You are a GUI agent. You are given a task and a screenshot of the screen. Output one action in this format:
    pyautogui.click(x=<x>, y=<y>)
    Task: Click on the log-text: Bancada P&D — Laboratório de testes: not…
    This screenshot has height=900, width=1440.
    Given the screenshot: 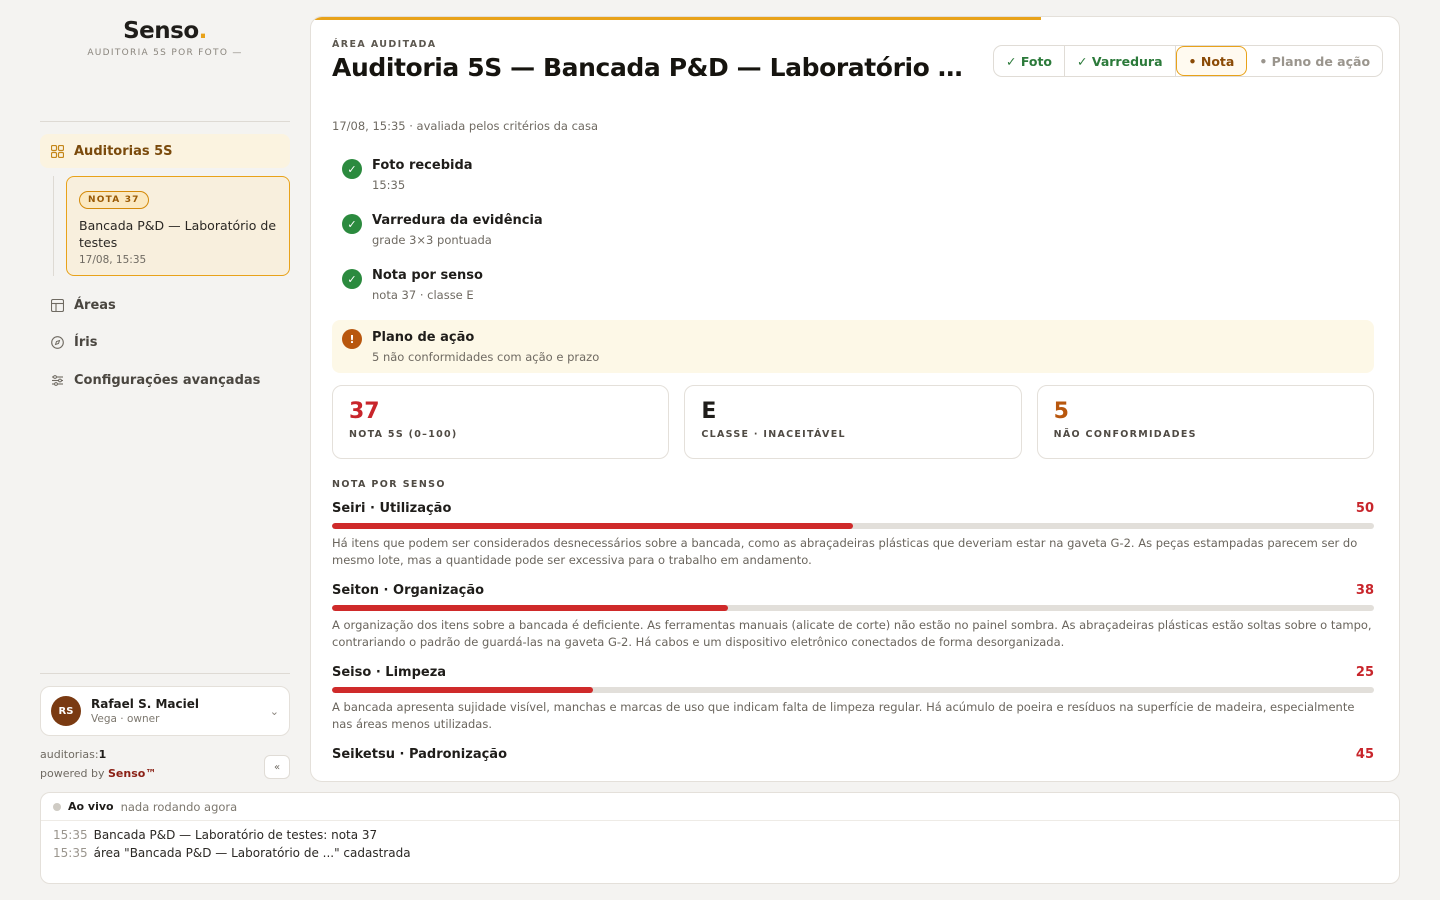 What is the action you would take?
    pyautogui.click(x=235, y=835)
    